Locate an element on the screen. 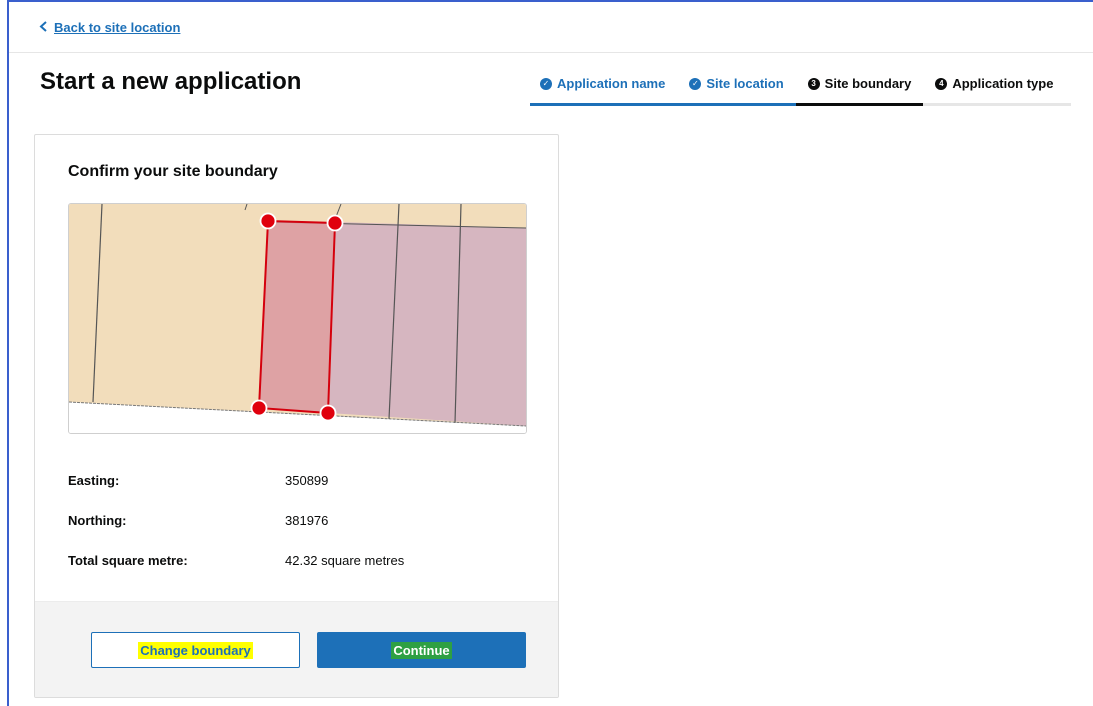 This screenshot has width=1093, height=706. continue-label: Continue is located at coordinates (421, 650).